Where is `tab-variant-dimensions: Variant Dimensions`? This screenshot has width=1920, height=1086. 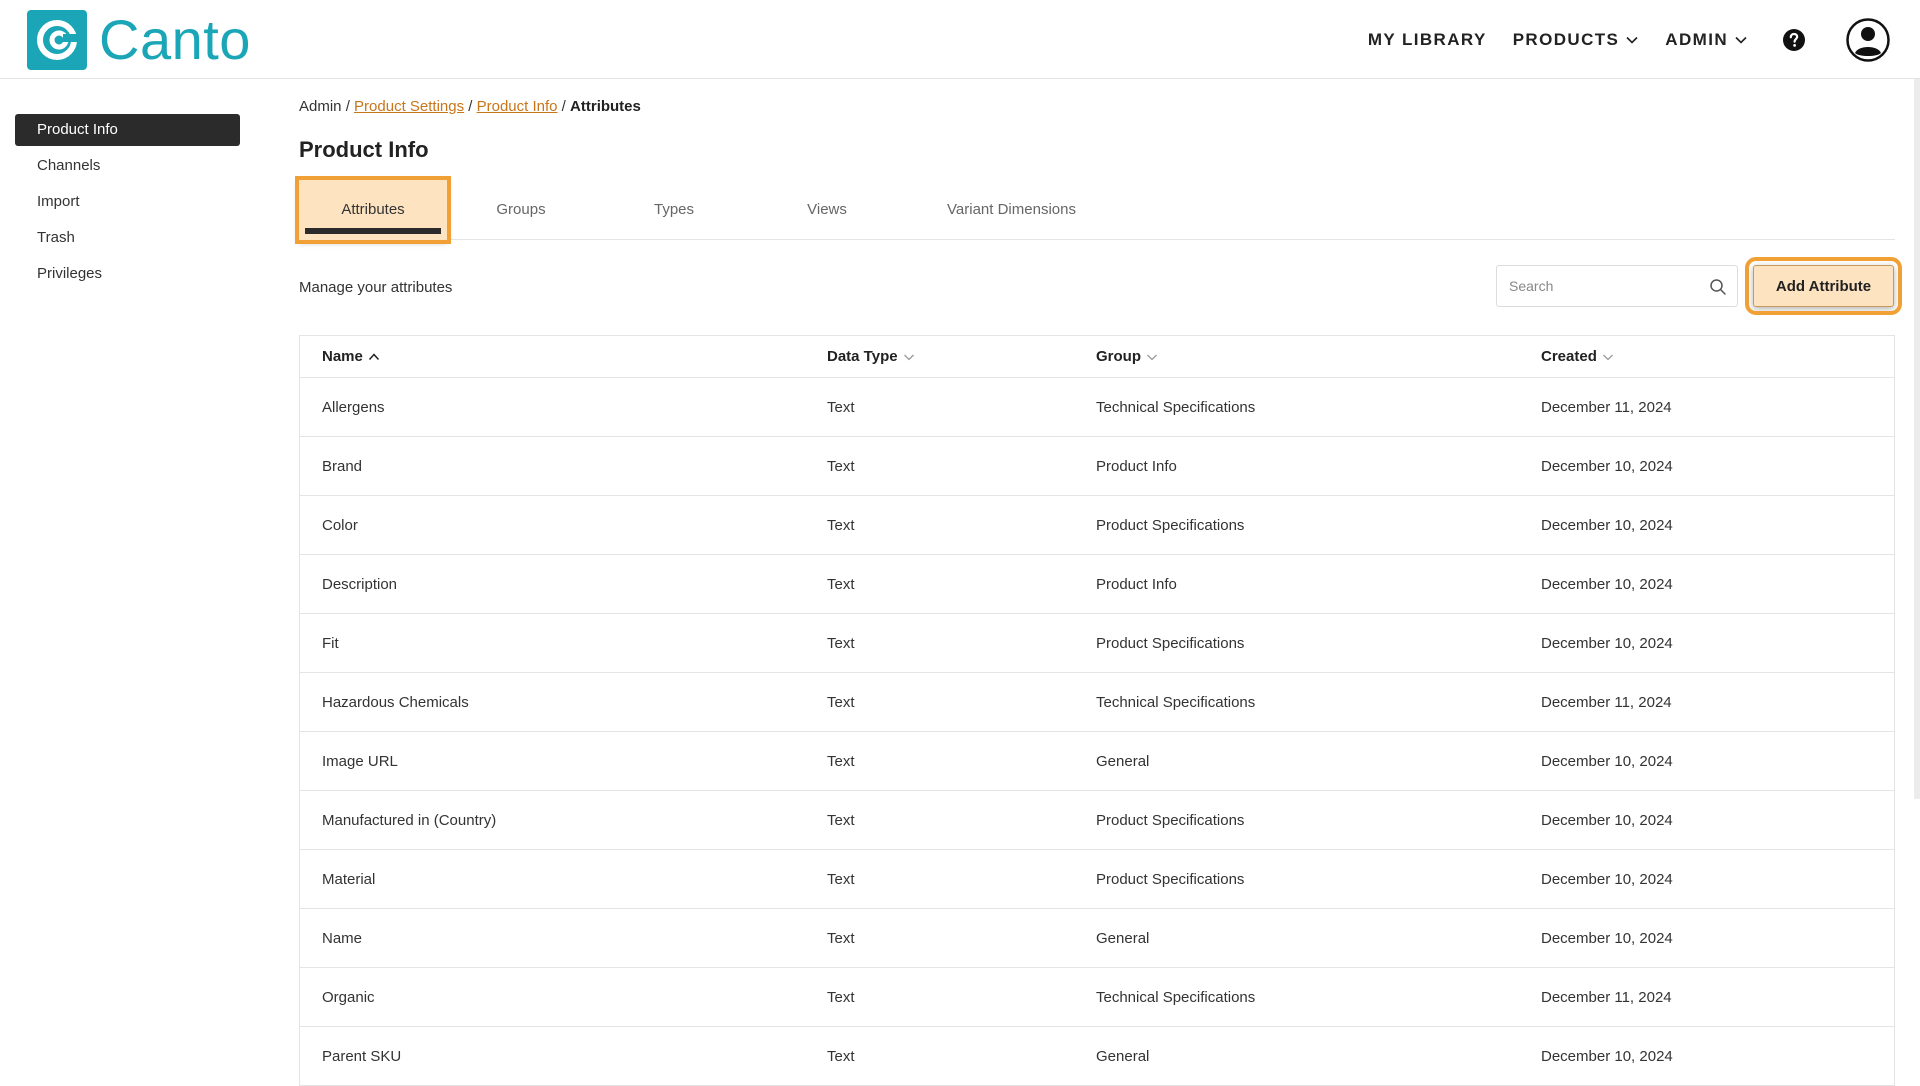
tab-variant-dimensions: Variant Dimensions is located at coordinates (1011, 210).